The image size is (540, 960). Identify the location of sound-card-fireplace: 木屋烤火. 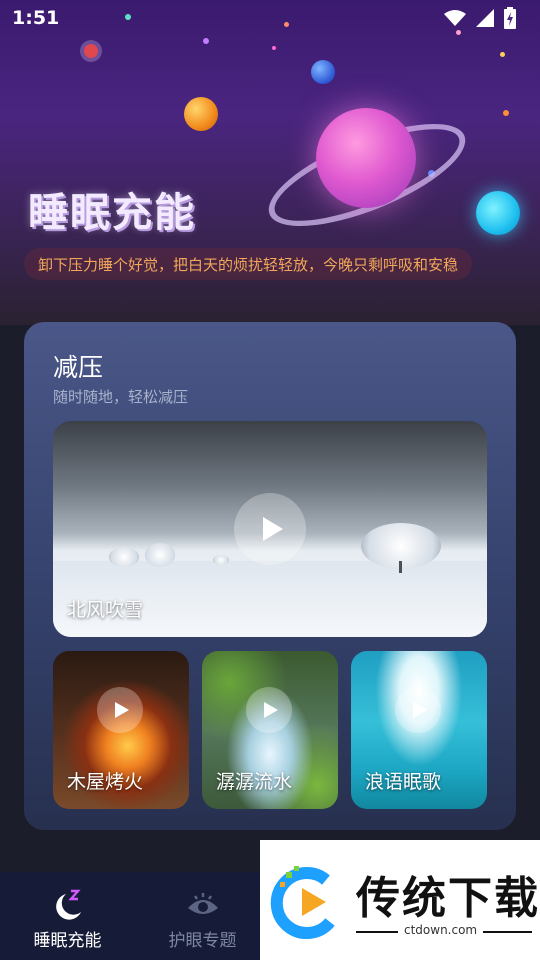
(121, 730).